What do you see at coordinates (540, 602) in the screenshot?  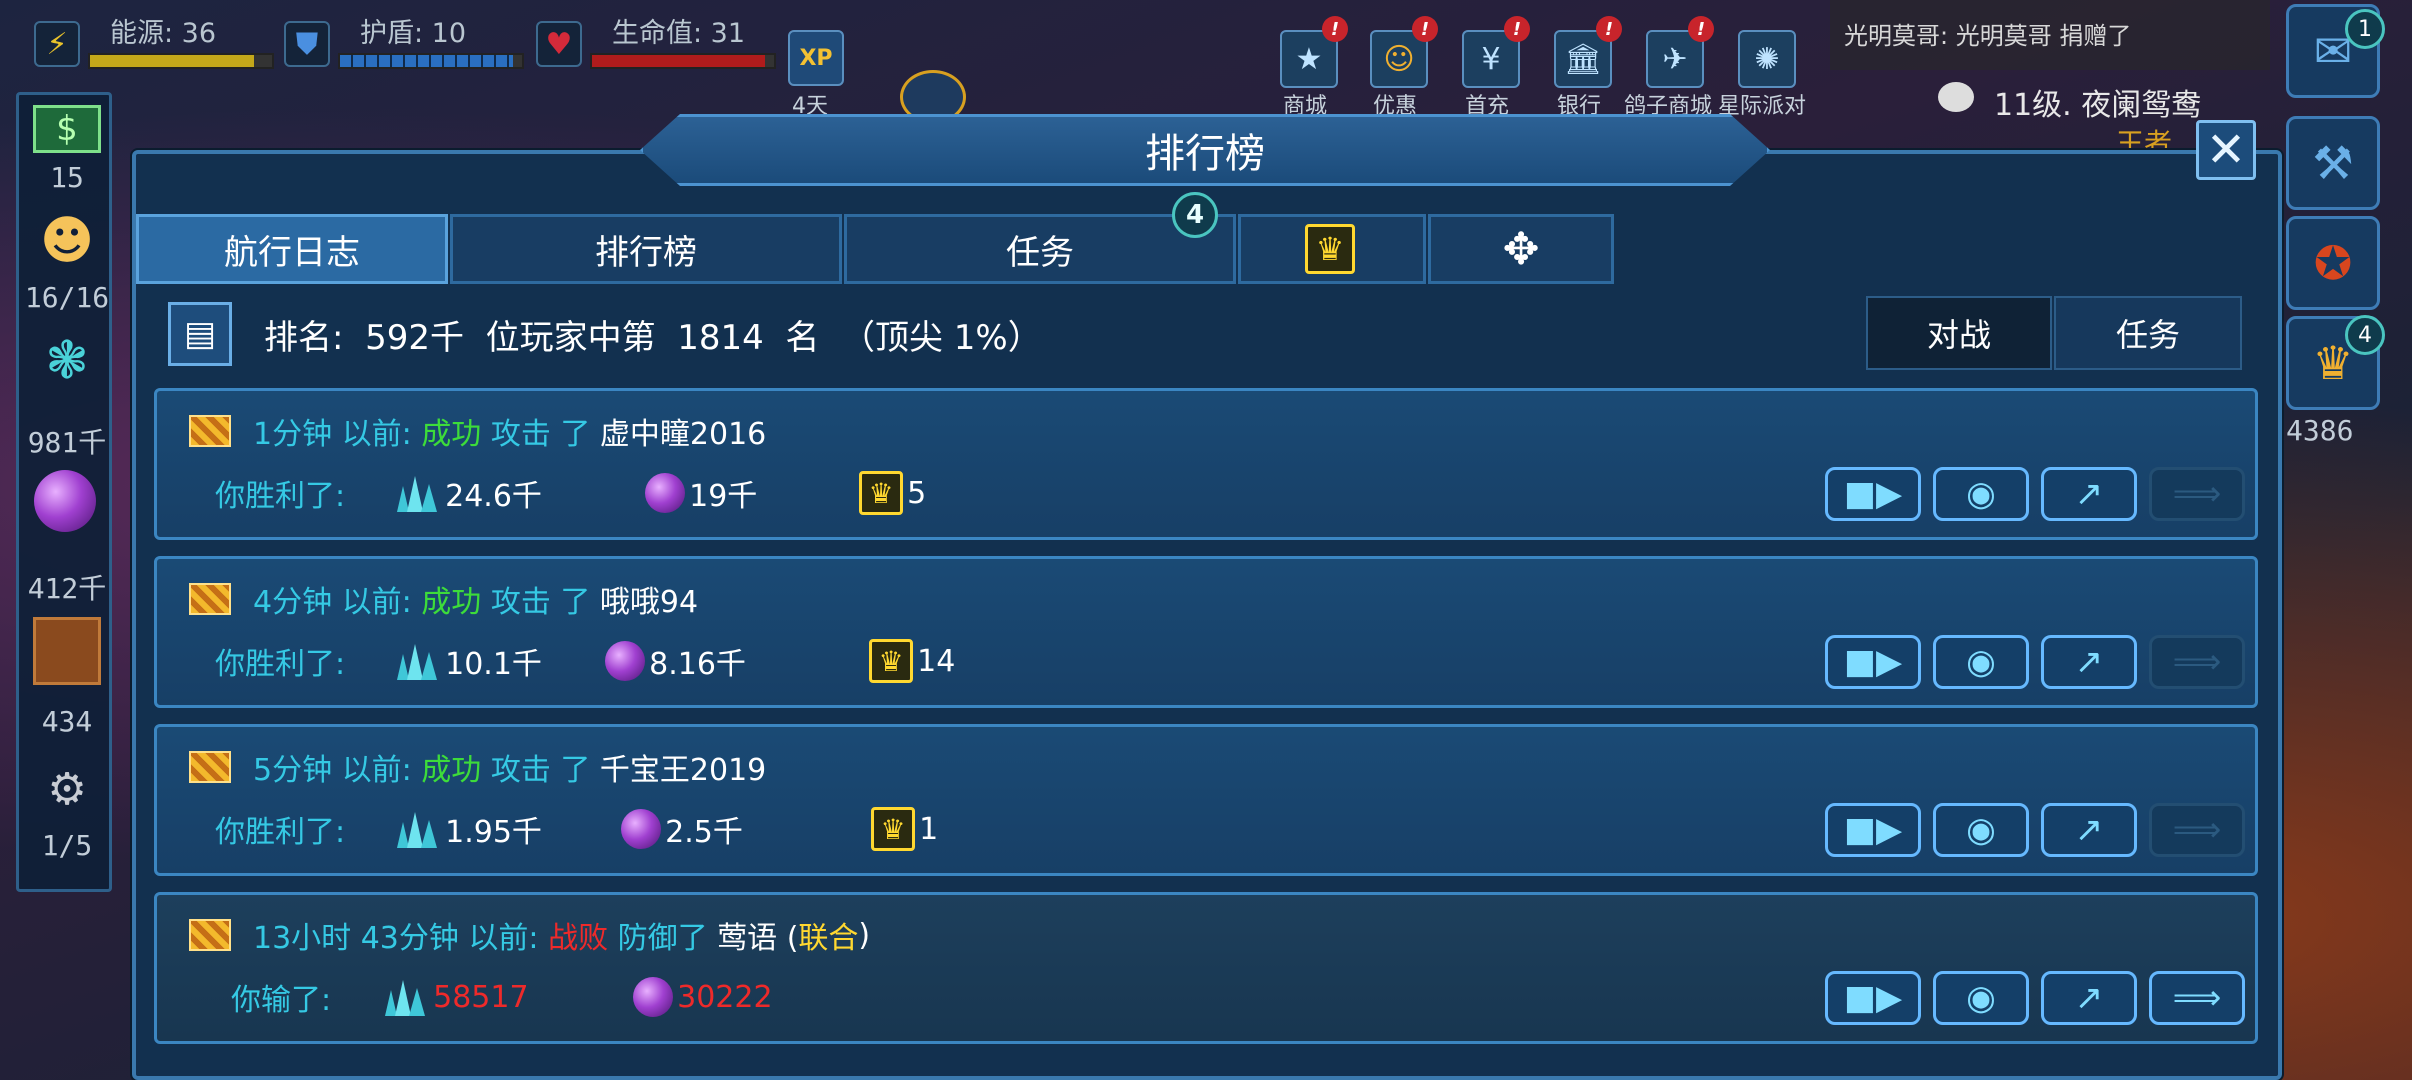 I see `entry-action: 攻击 了` at bounding box center [540, 602].